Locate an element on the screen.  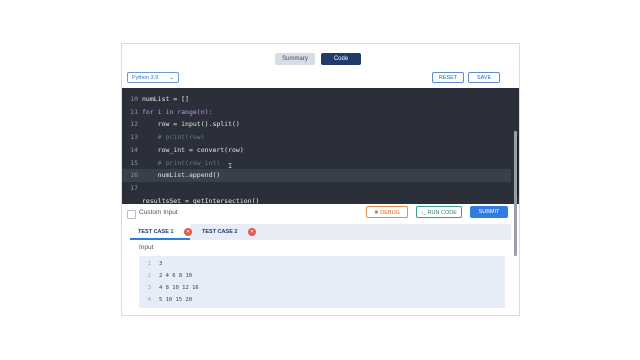
tab-summary: Summary is located at coordinates (295, 59).